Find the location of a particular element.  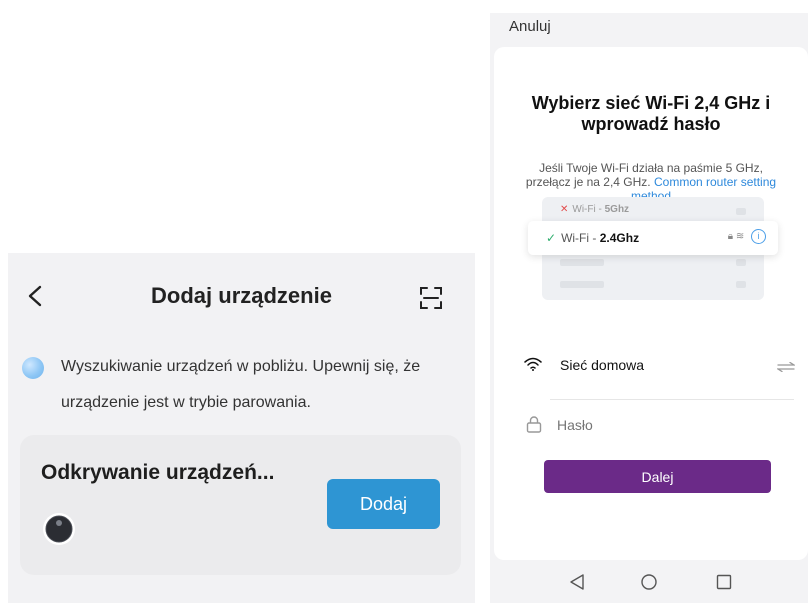

wifi-icon is located at coordinates (533, 364).